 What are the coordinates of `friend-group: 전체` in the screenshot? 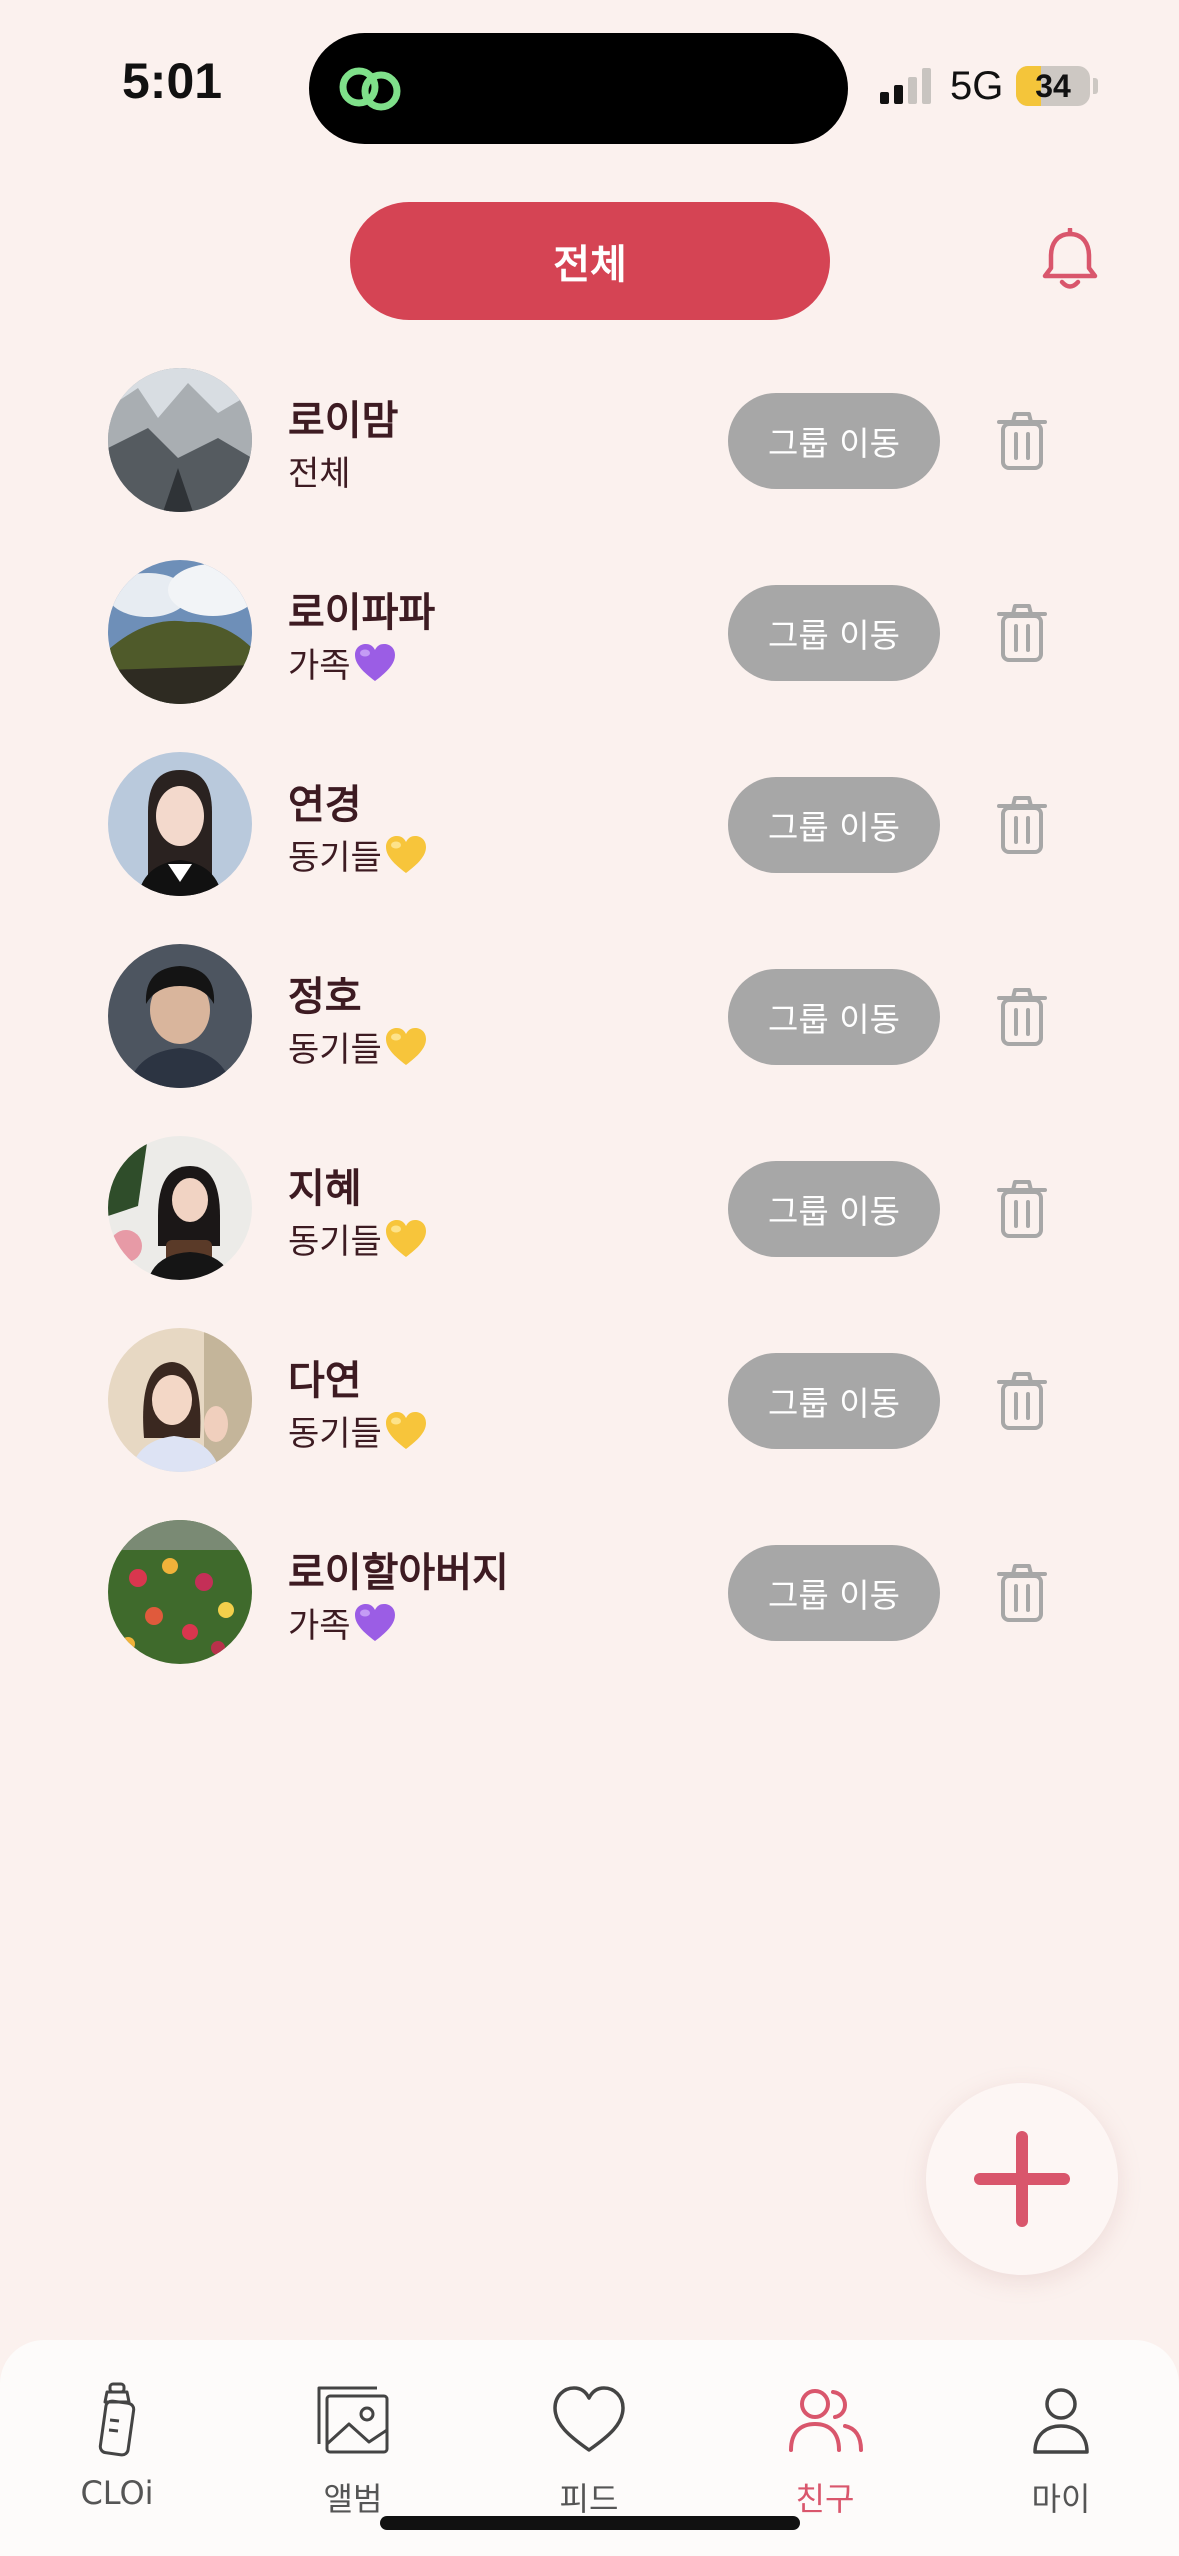 It's located at (319, 470).